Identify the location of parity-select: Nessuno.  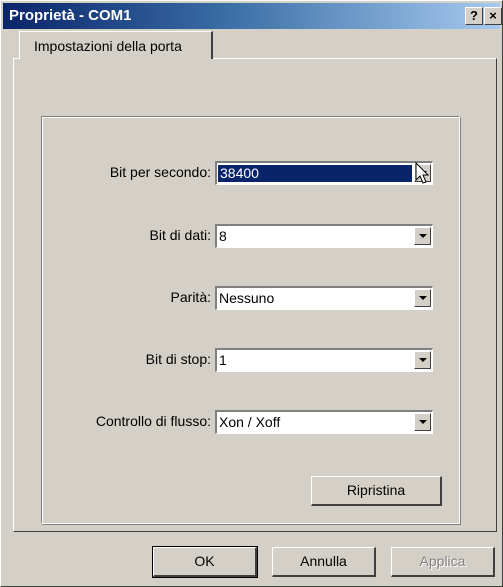
(324, 298).